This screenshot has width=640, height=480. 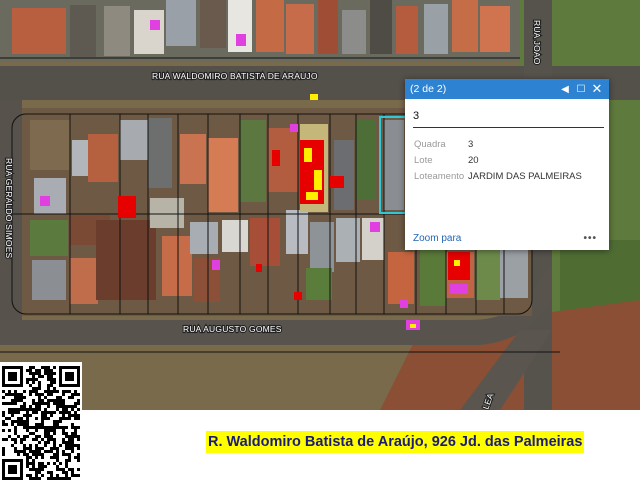 What do you see at coordinates (235, 76) in the screenshot?
I see `street-label-north: RUA WALDOMIRO BATISTA DE ARAUJO` at bounding box center [235, 76].